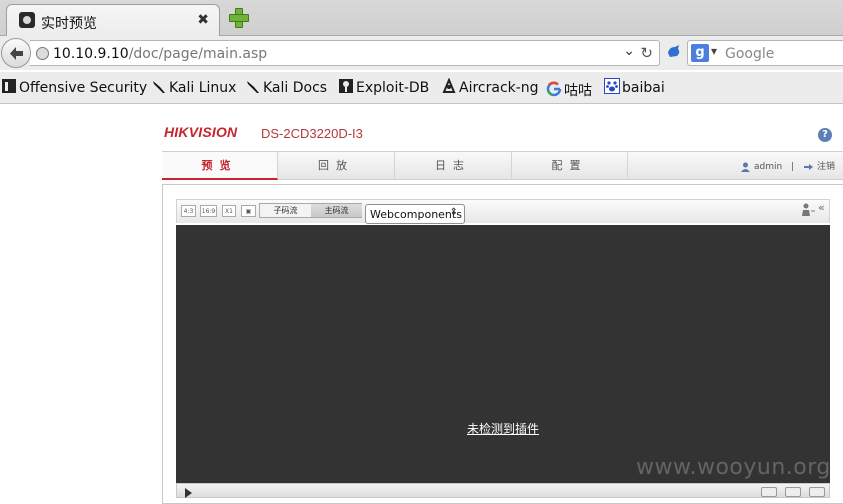 This screenshot has height=504, width=843. What do you see at coordinates (787, 165) in the screenshot?
I see `user-area: admin | 注销` at bounding box center [787, 165].